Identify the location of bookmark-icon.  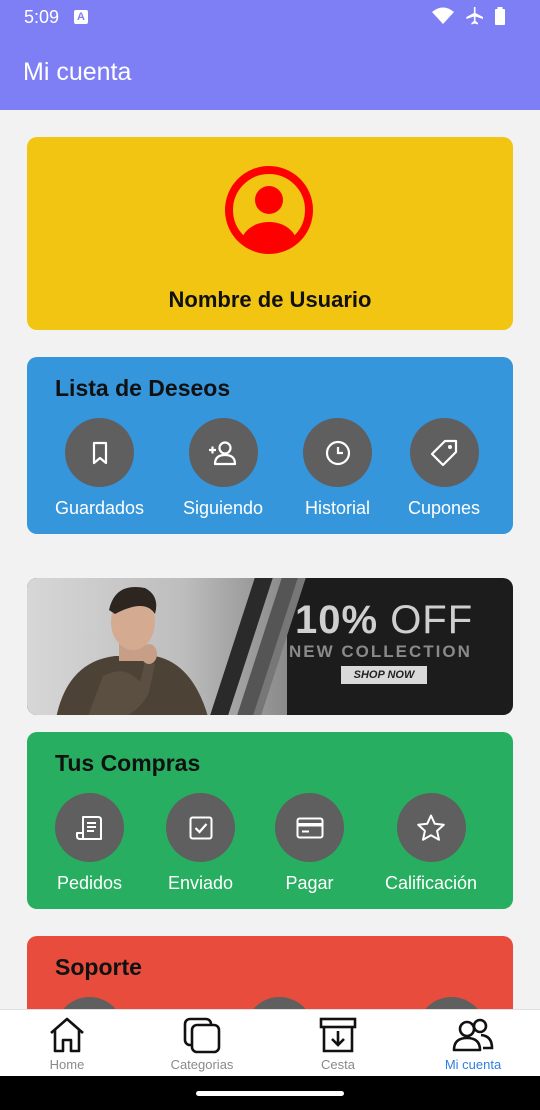
(99, 452).